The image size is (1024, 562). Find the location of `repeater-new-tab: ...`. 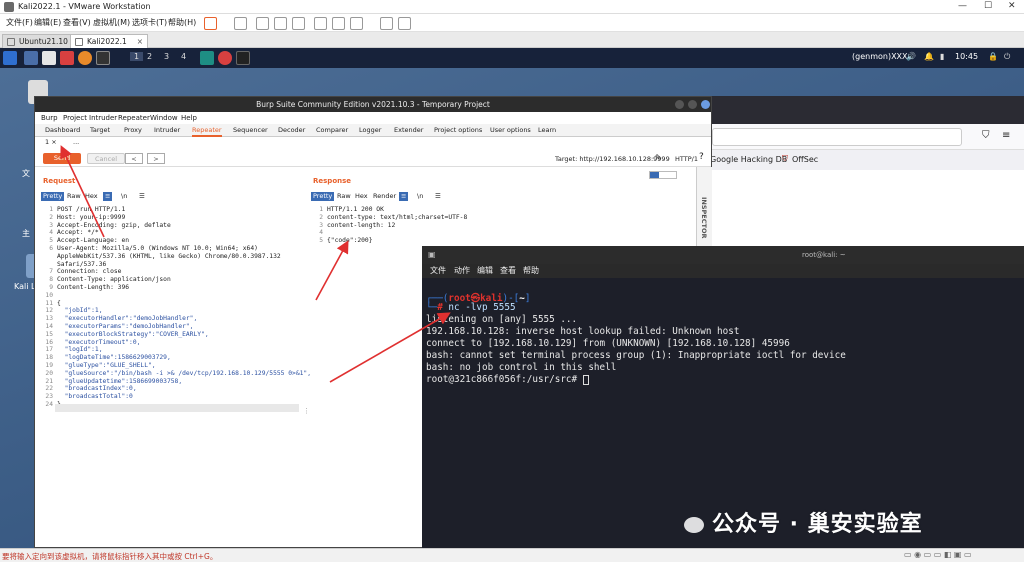

repeater-new-tab: ... is located at coordinates (76, 142).